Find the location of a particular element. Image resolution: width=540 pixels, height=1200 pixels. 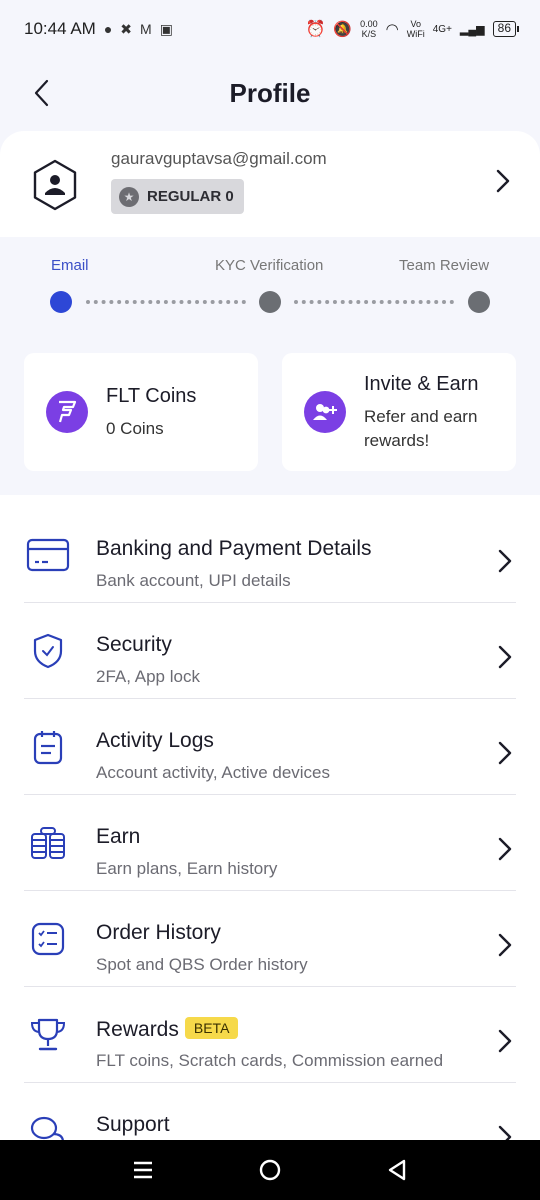

header: Profile is located at coordinates (270, 93).